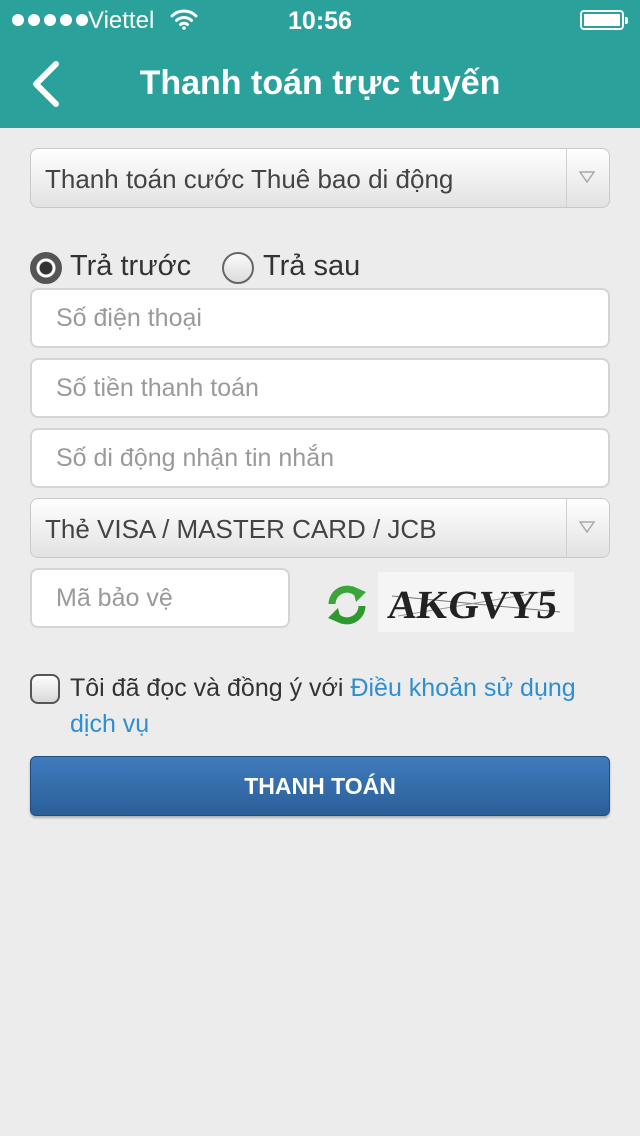  What do you see at coordinates (46, 268) in the screenshot?
I see `radio-prepaid` at bounding box center [46, 268].